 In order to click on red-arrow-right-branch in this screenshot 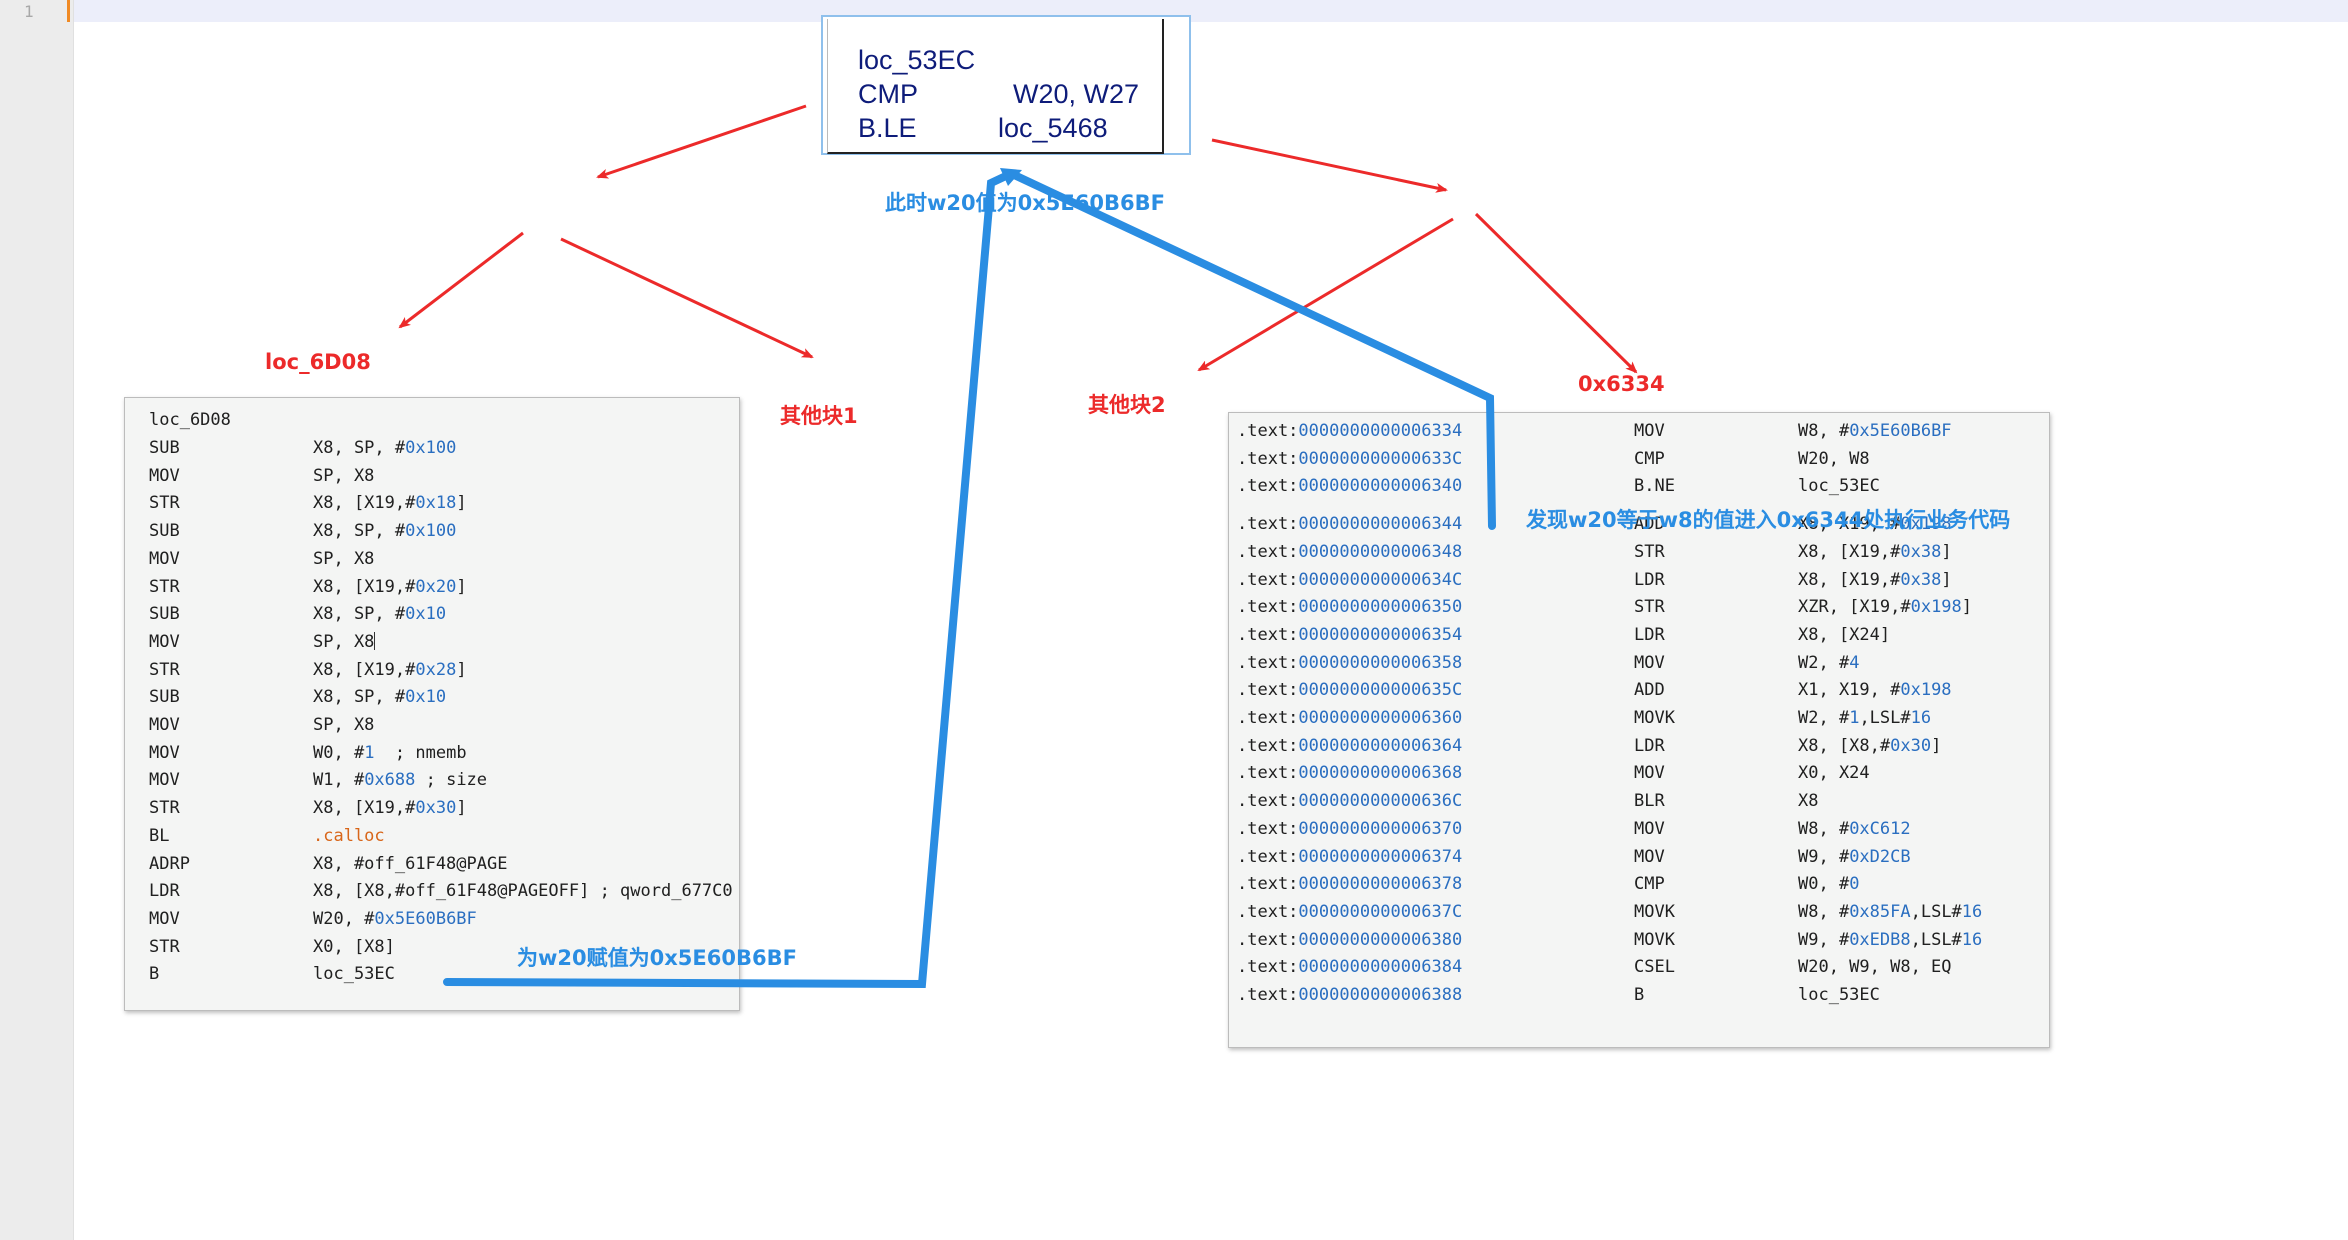, I will do `click(1329, 165)`.